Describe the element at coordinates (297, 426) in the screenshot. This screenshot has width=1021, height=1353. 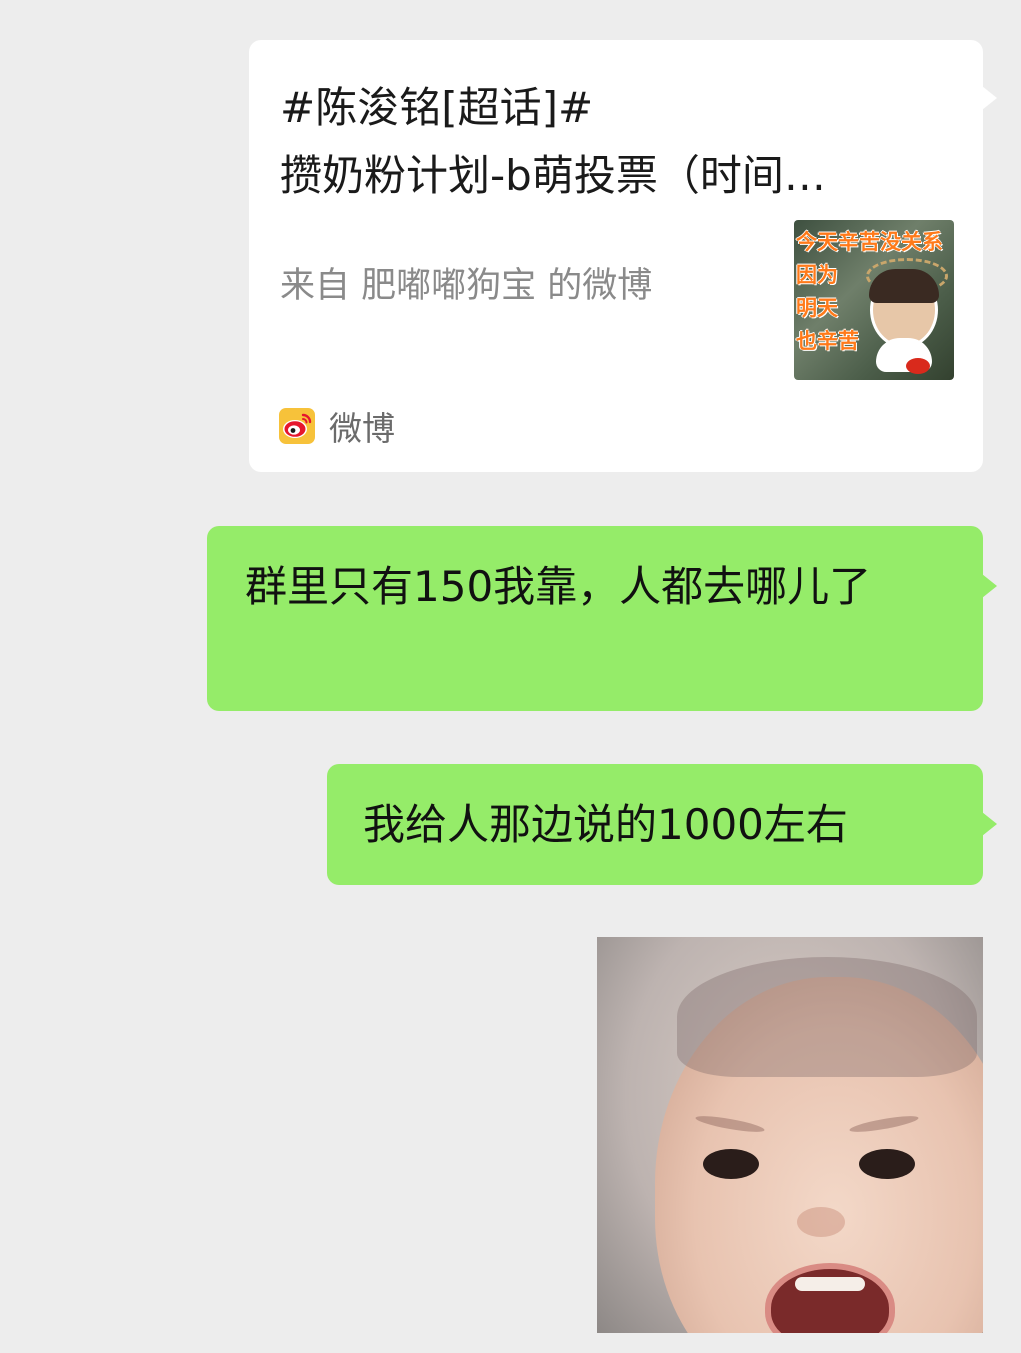
I see `weibo-icon` at that location.